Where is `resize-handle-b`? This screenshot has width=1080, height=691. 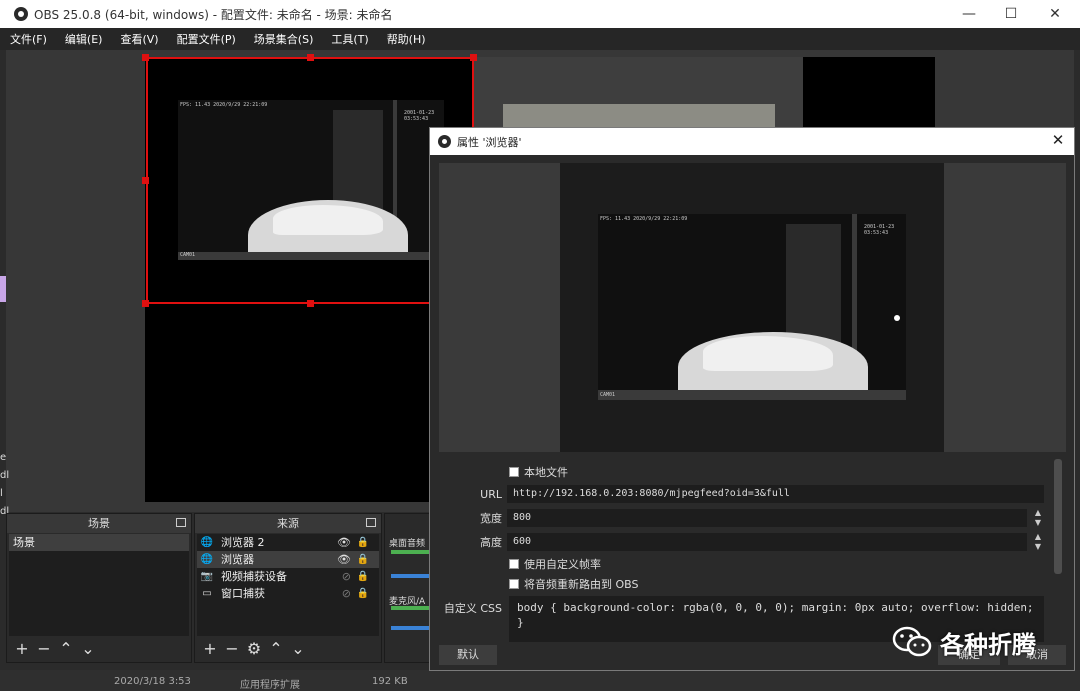
resize-handle-b is located at coordinates (310, 303).